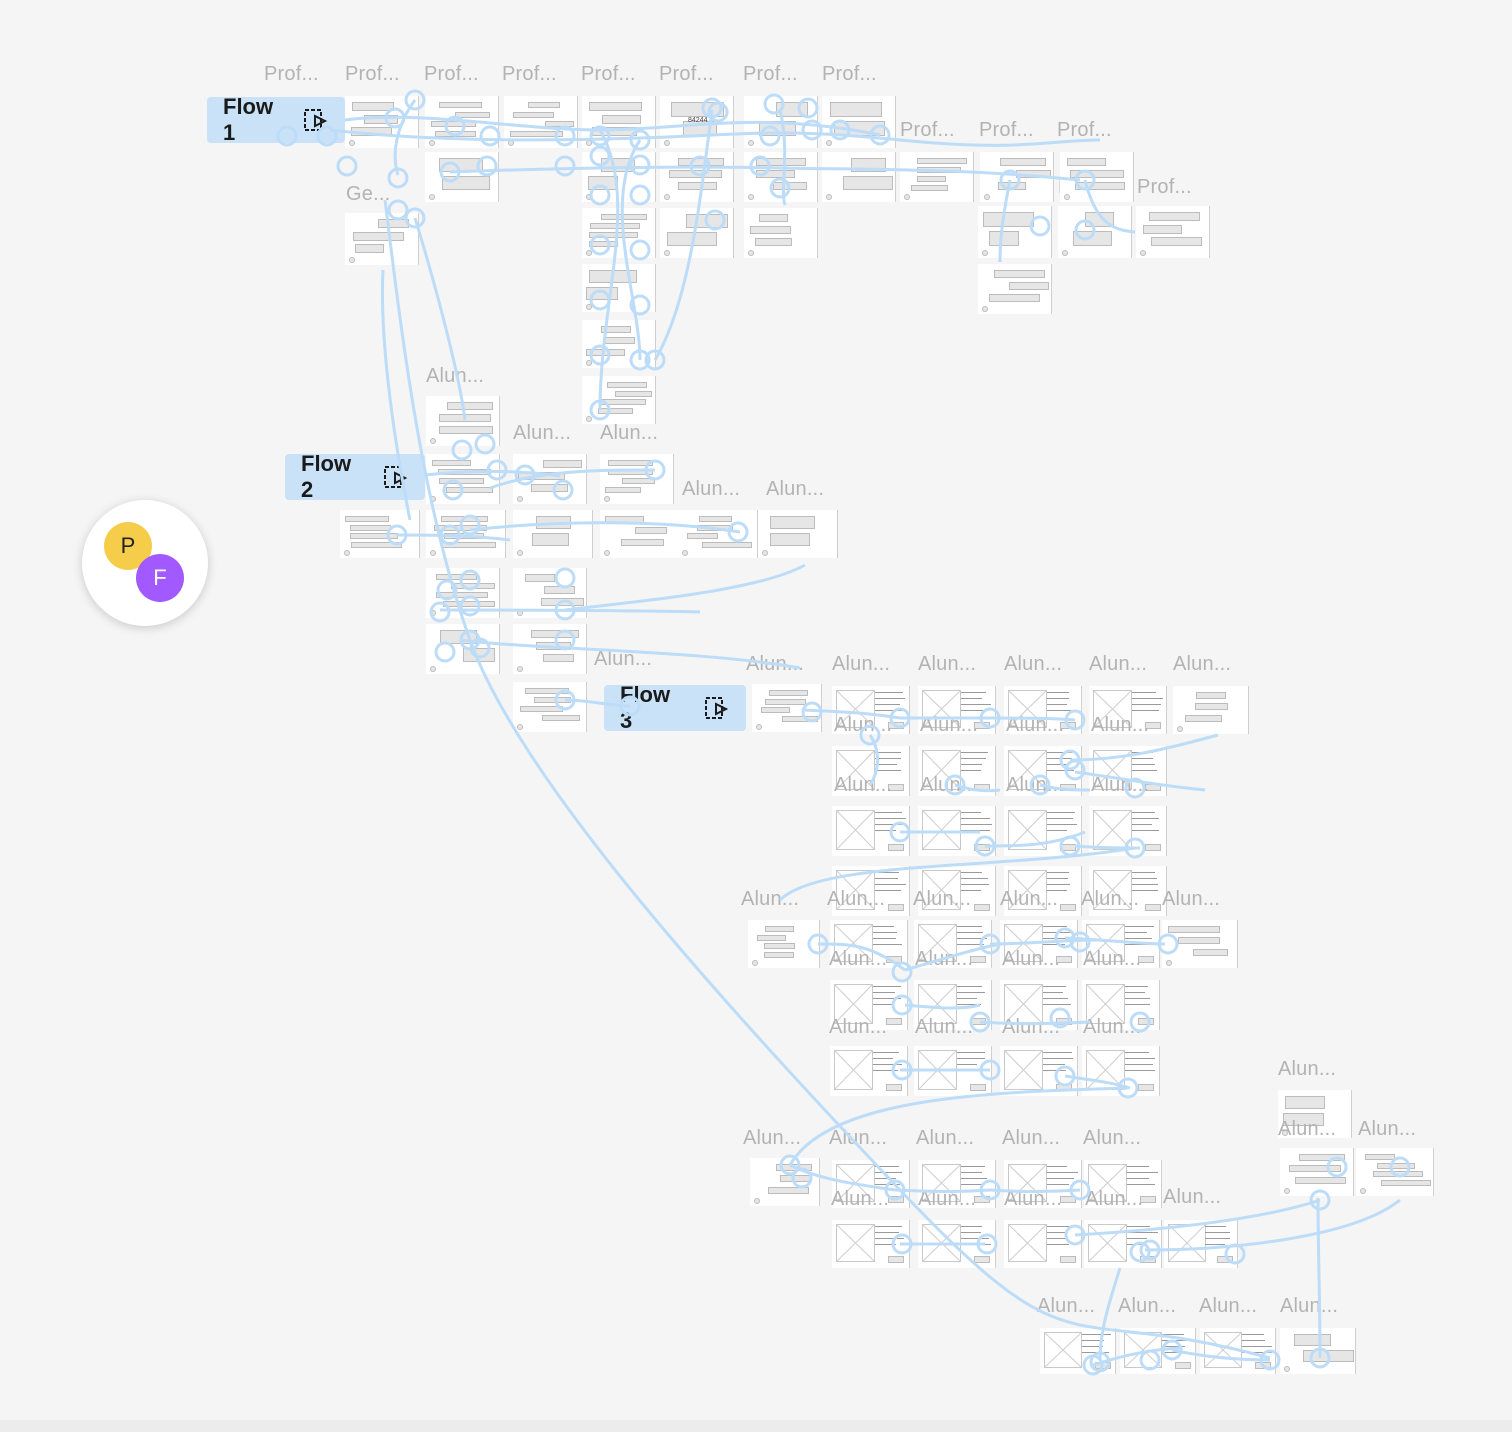 The image size is (1512, 1432). Describe the element at coordinates (276, 119) in the screenshot. I see `flow-starting-point-1: Flow 1` at that location.